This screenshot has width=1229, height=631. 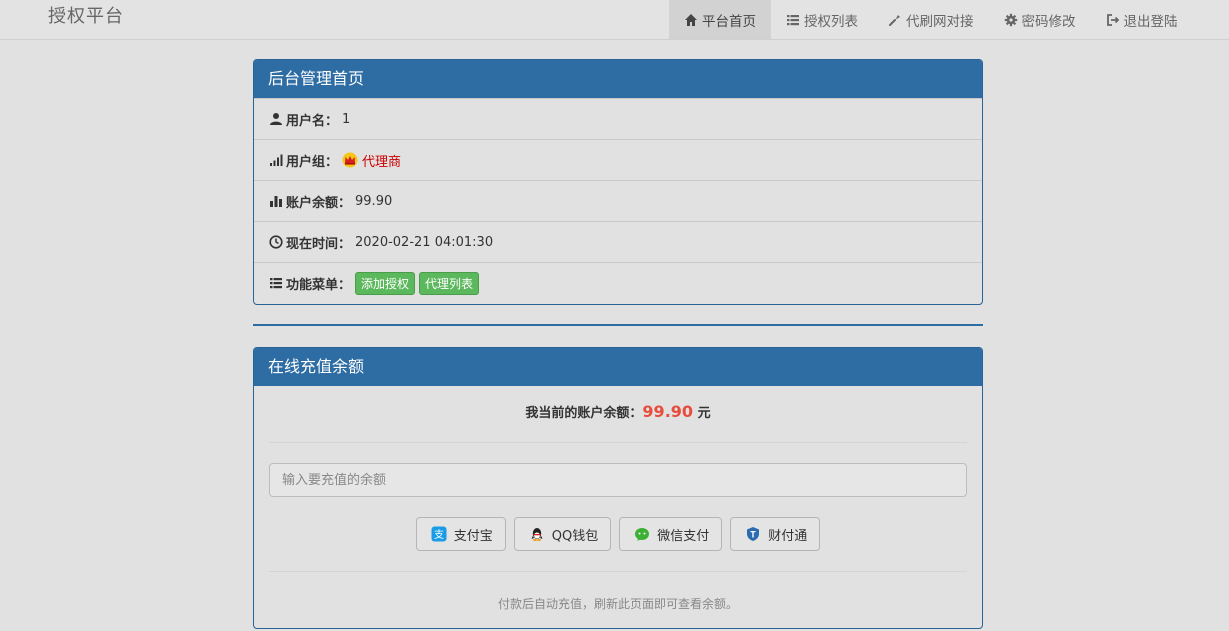 What do you see at coordinates (668, 411) in the screenshot?
I see `current-balance-amount: 99.90` at bounding box center [668, 411].